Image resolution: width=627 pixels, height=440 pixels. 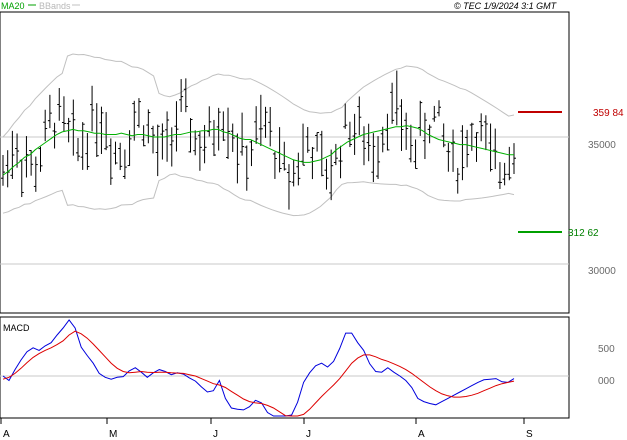 I want to click on ma20-legend: MA20, so click(x=13, y=6).